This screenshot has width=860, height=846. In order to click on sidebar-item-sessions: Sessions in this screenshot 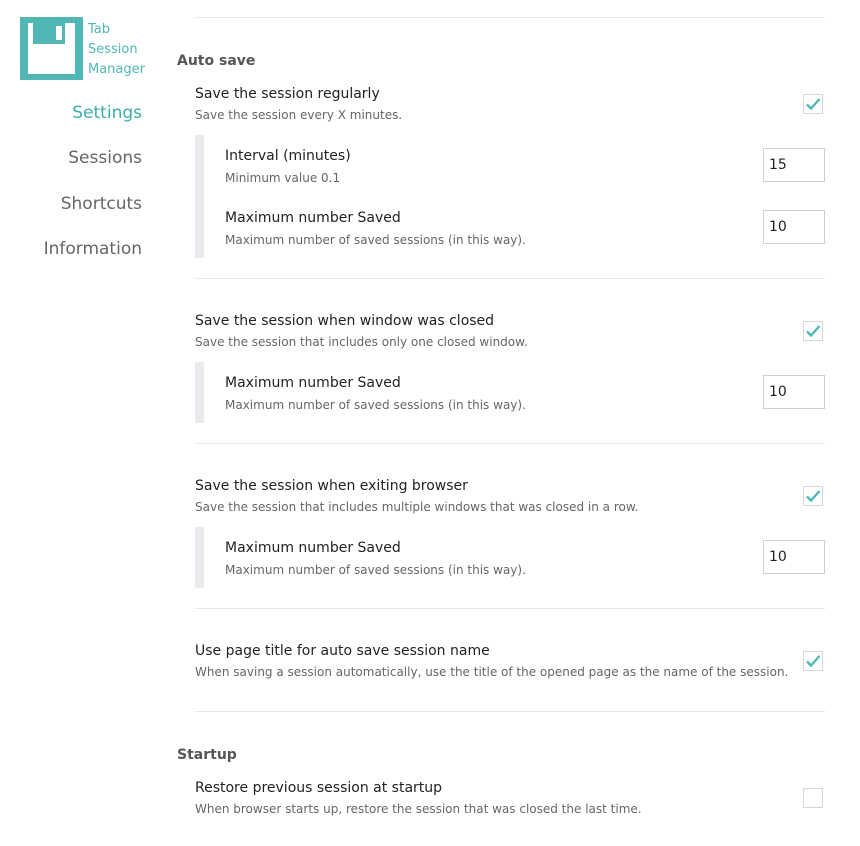, I will do `click(105, 158)`.